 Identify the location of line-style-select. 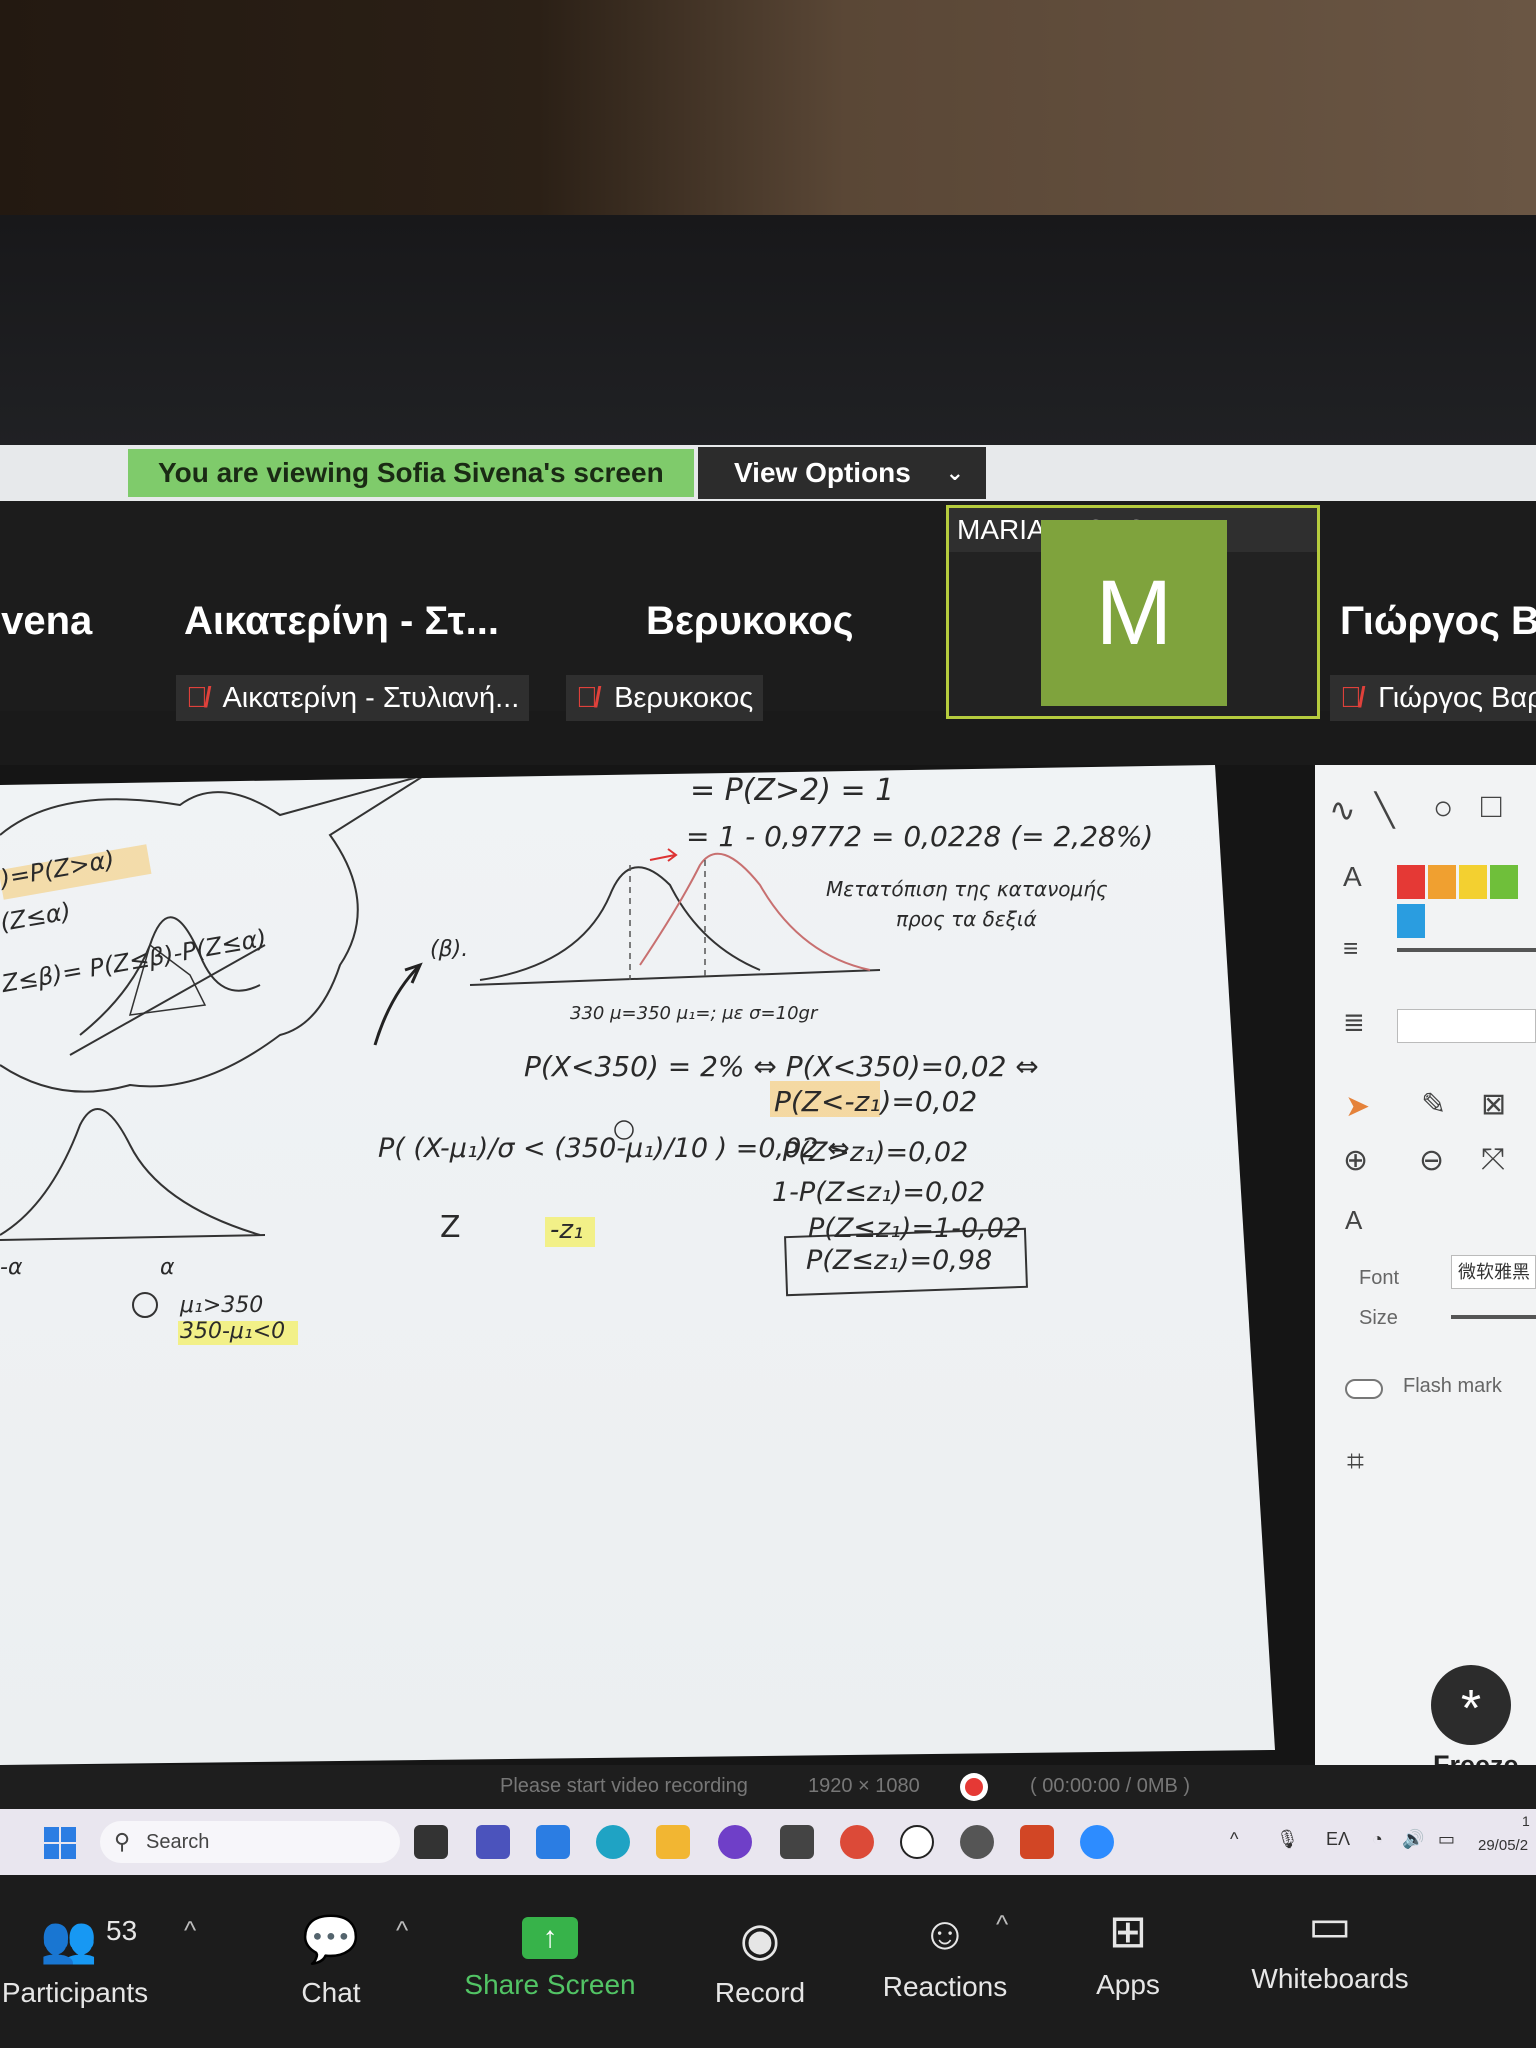
(1466, 1026).